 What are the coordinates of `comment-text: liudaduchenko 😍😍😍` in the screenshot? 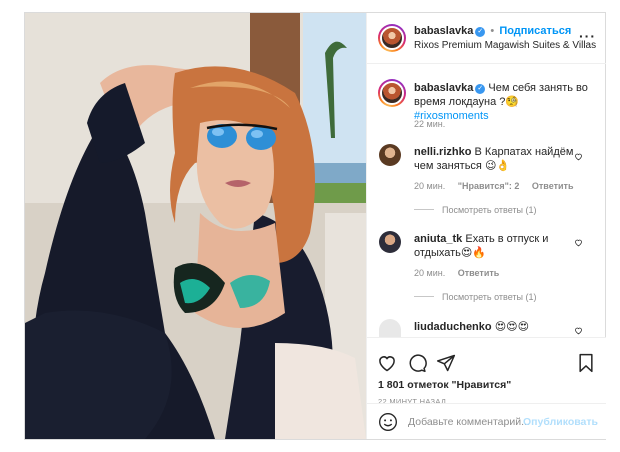 It's located at (494, 327).